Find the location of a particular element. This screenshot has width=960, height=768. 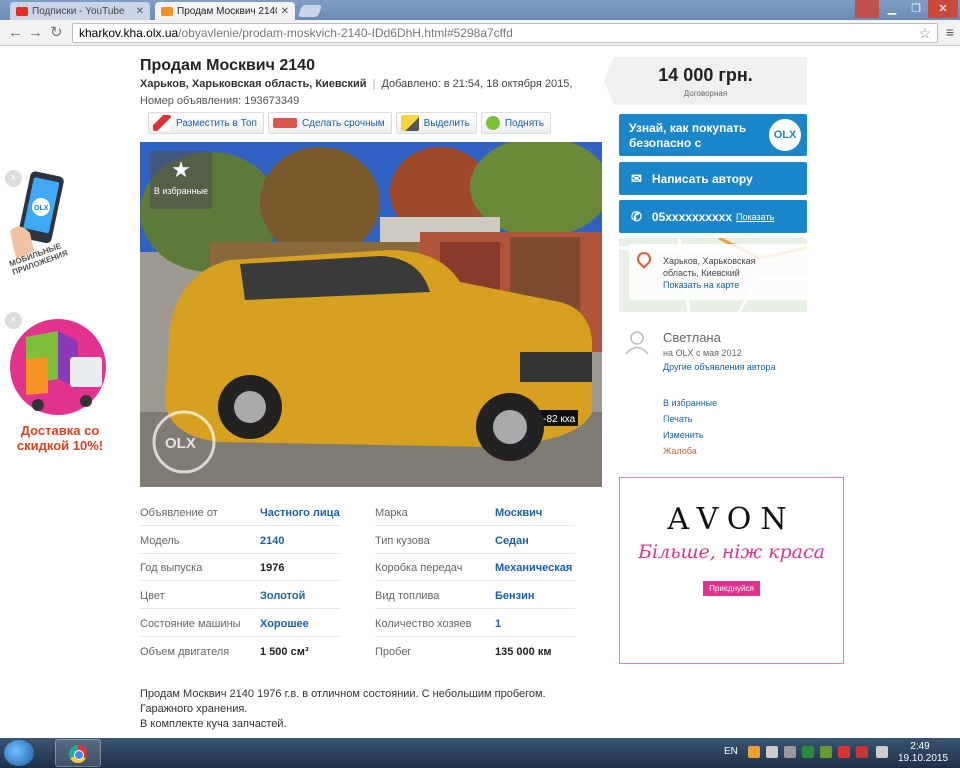

favorites-label: В избранные is located at coordinates (181, 191).